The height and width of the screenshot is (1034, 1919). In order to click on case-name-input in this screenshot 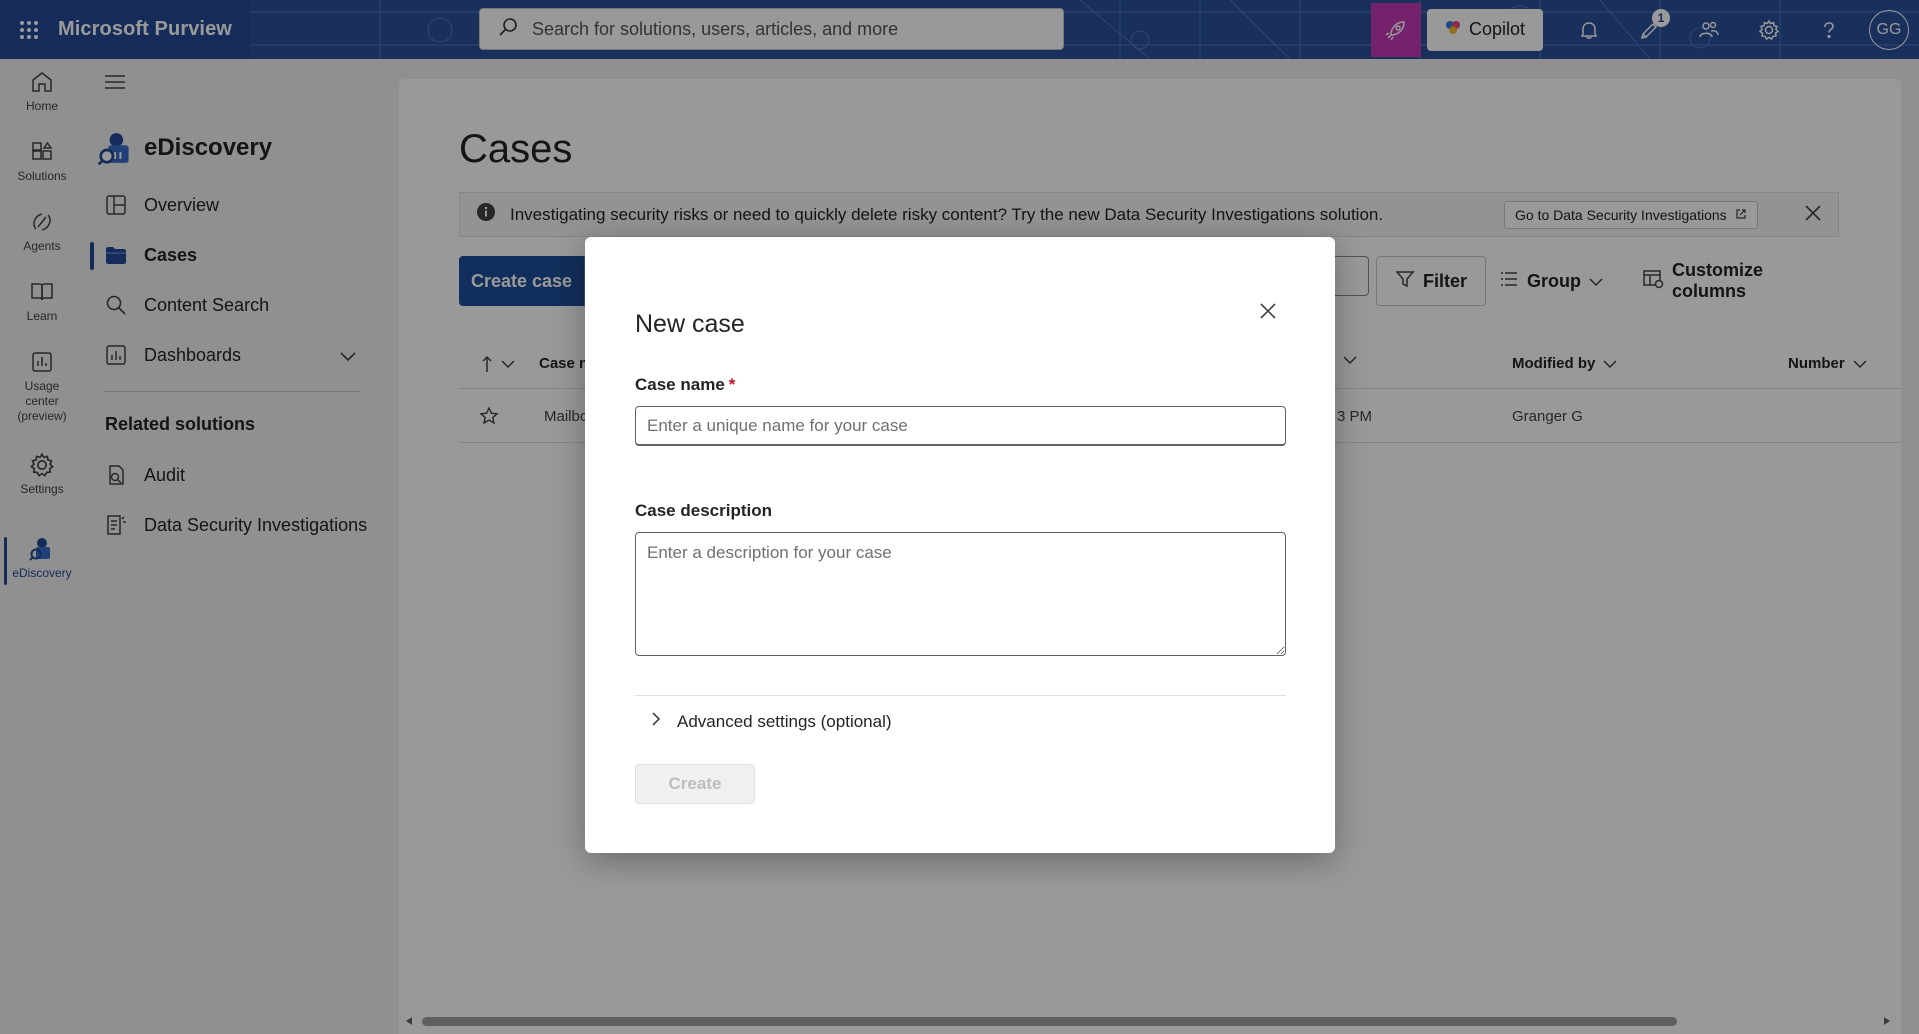, I will do `click(960, 426)`.